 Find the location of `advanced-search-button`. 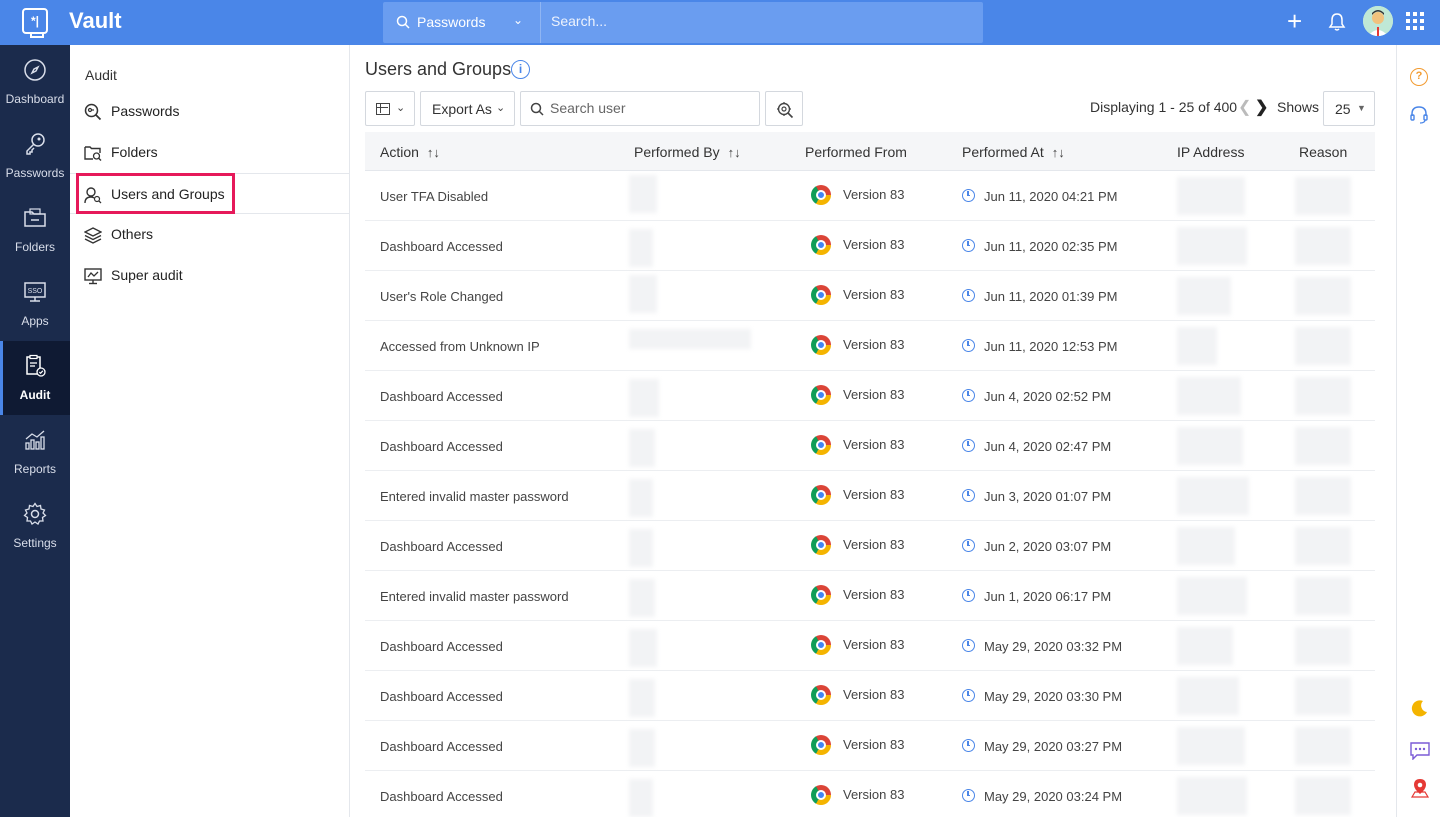

advanced-search-button is located at coordinates (784, 108).